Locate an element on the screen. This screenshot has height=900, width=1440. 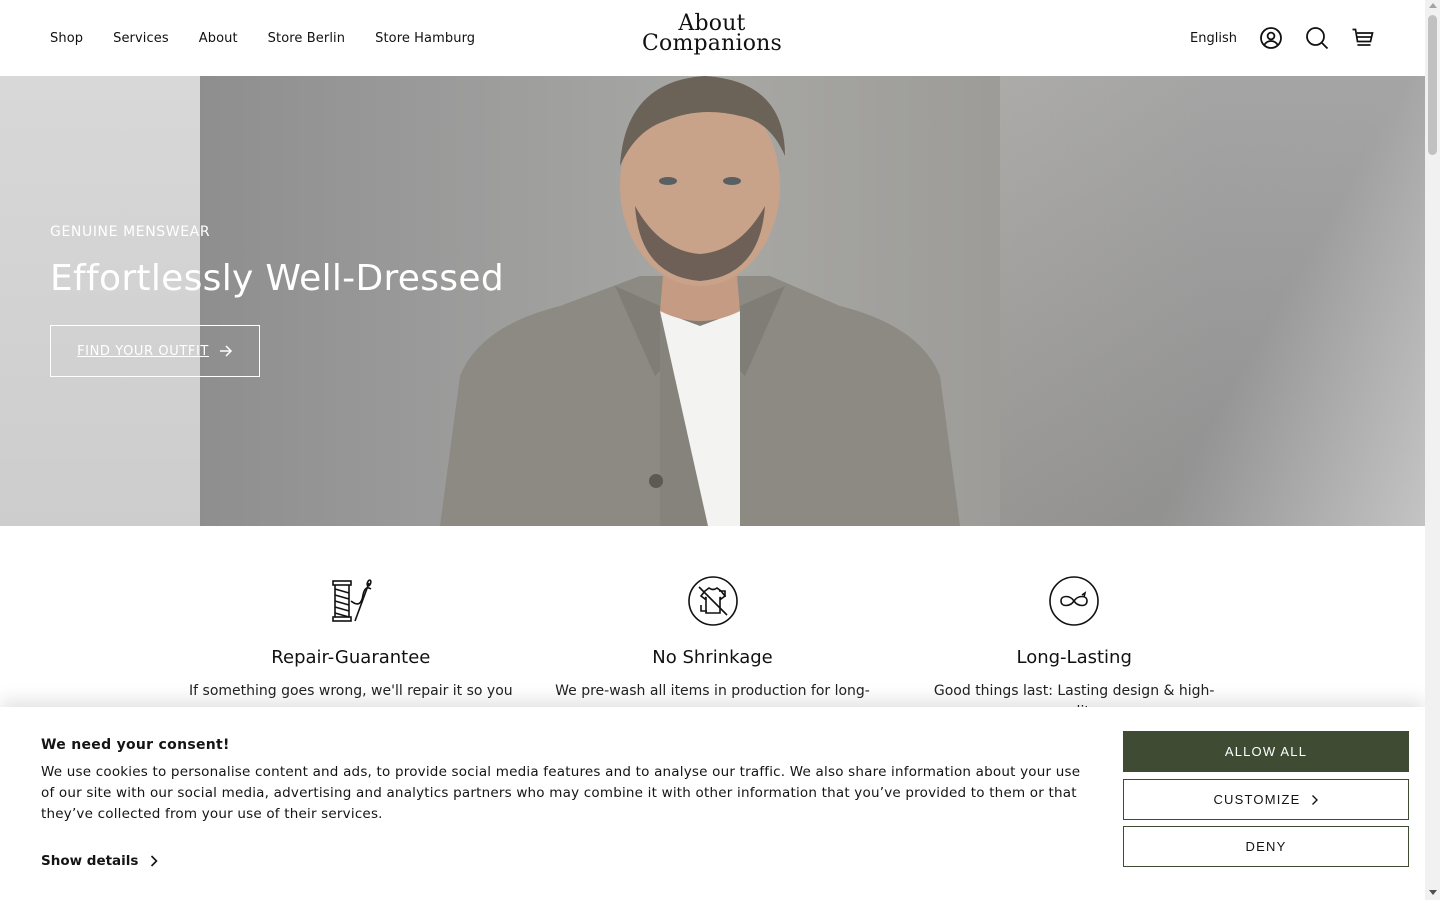
header-actions: English is located at coordinates (1282, 38).